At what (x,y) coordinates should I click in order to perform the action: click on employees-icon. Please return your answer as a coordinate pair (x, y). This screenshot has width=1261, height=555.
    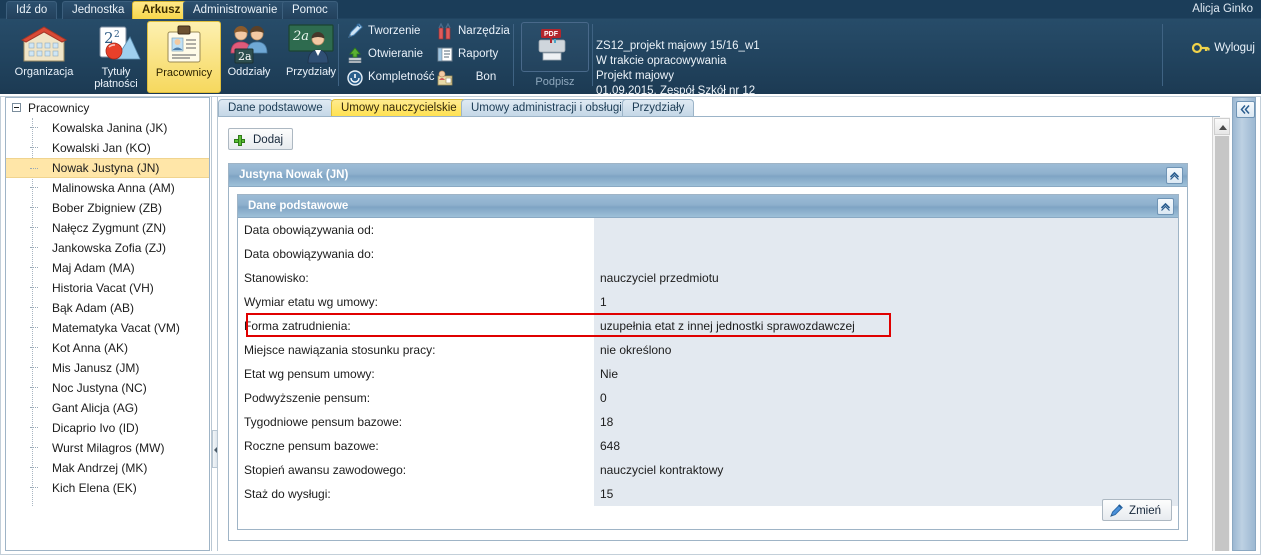
    Looking at the image, I should click on (184, 45).